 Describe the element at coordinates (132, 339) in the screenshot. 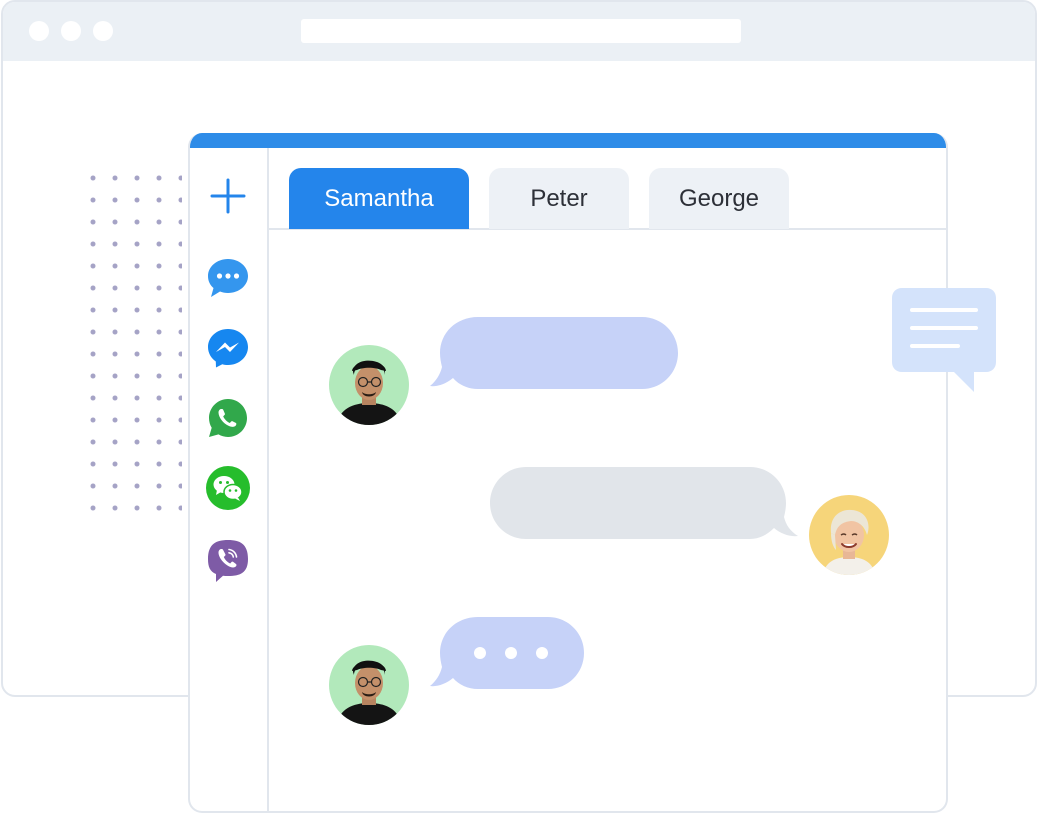

I see `decorative-dot-grid` at that location.